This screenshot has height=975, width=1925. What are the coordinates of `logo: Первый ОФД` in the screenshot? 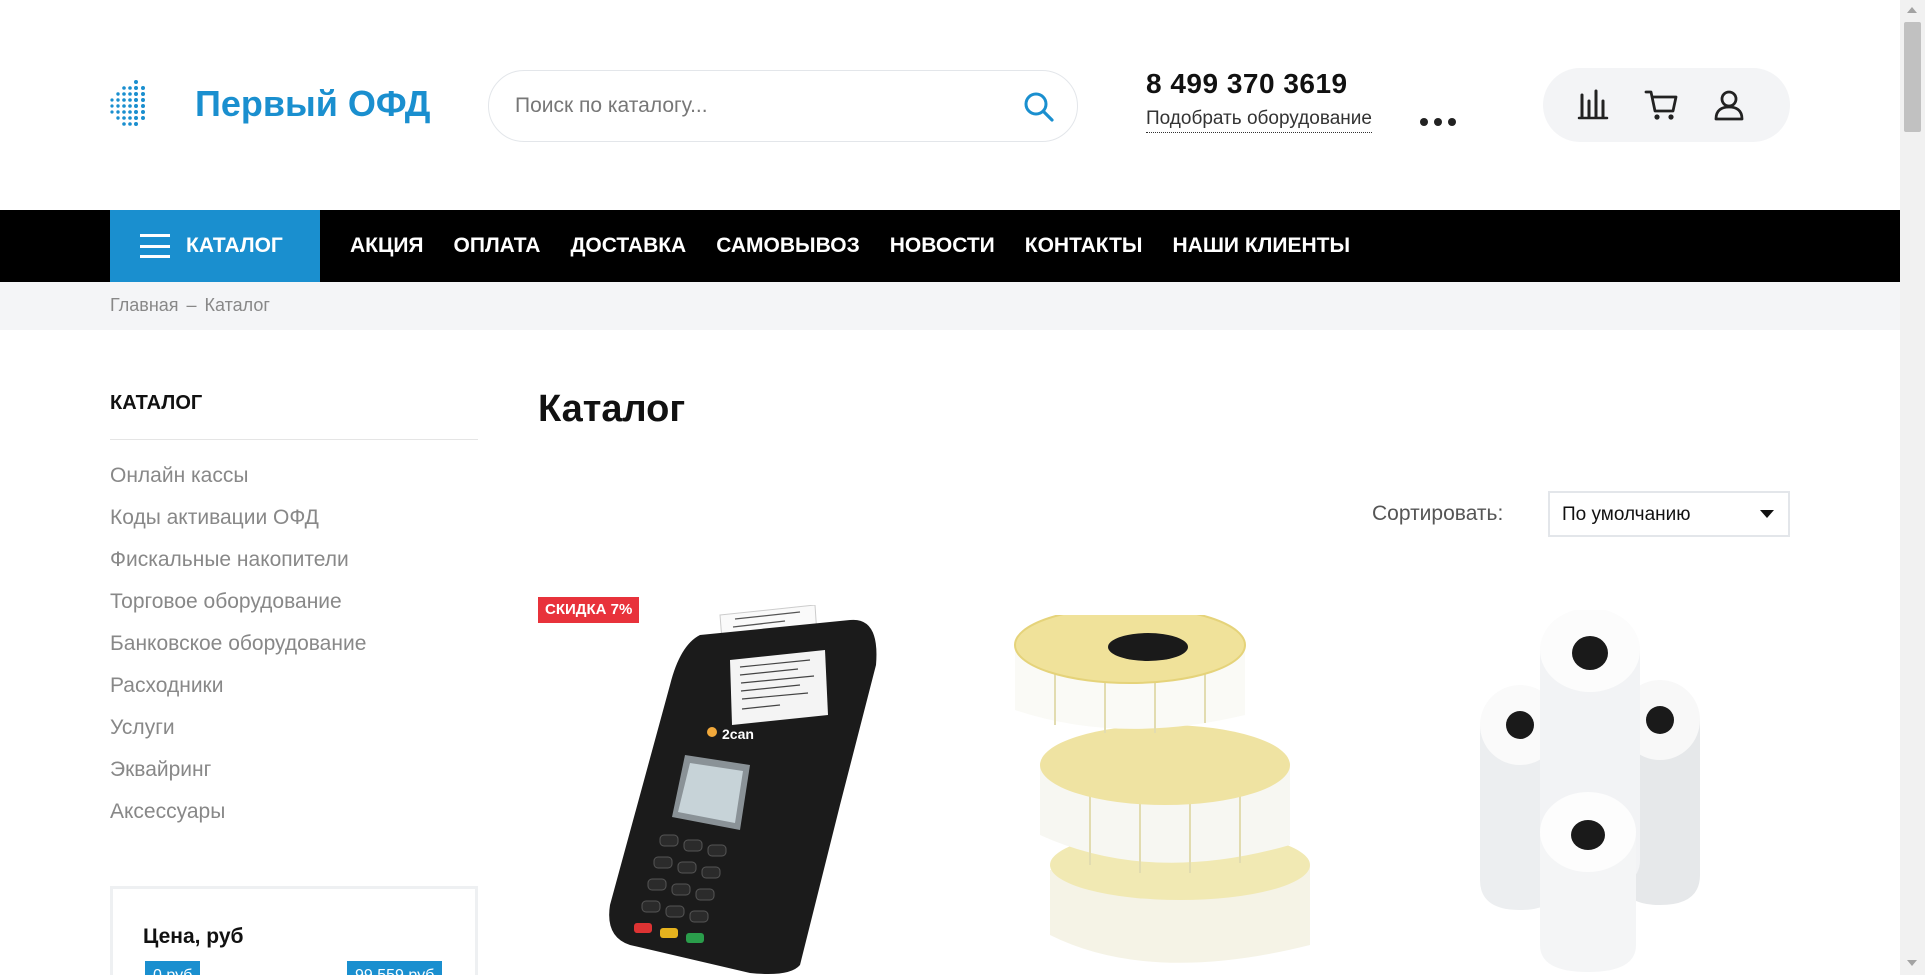 It's located at (269, 104).